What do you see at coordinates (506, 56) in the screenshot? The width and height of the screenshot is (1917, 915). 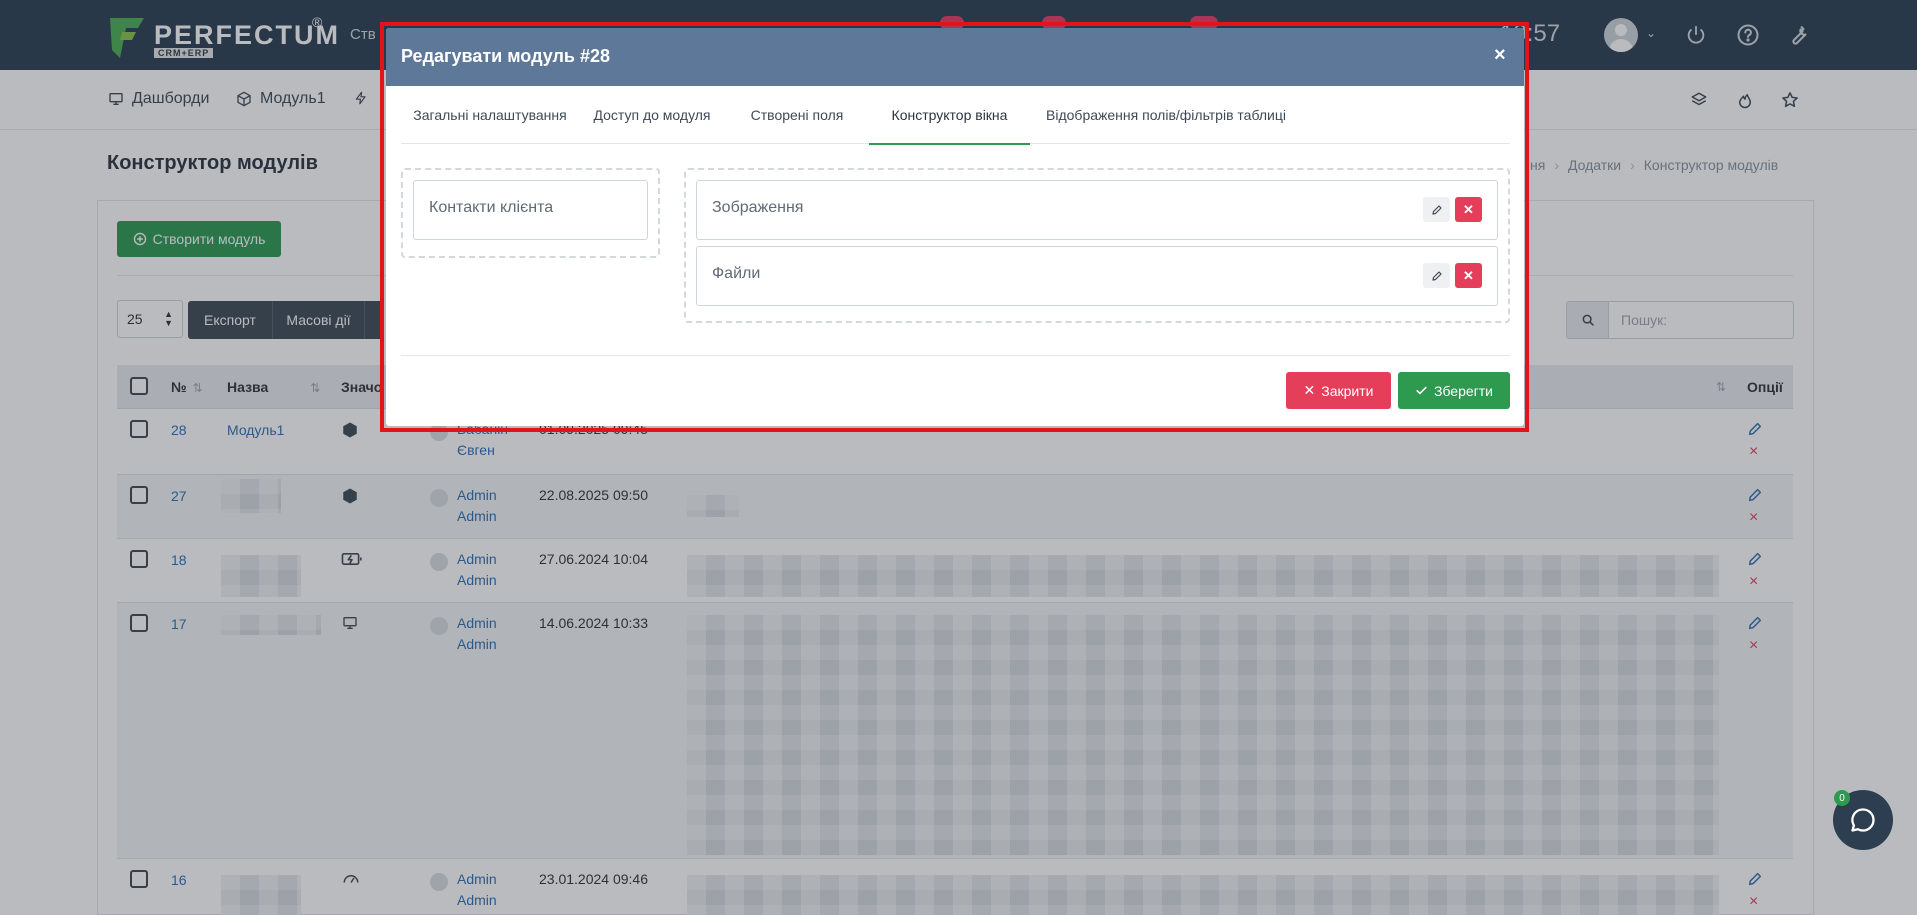 I see `modal-title: Редагувати модуль #28` at bounding box center [506, 56].